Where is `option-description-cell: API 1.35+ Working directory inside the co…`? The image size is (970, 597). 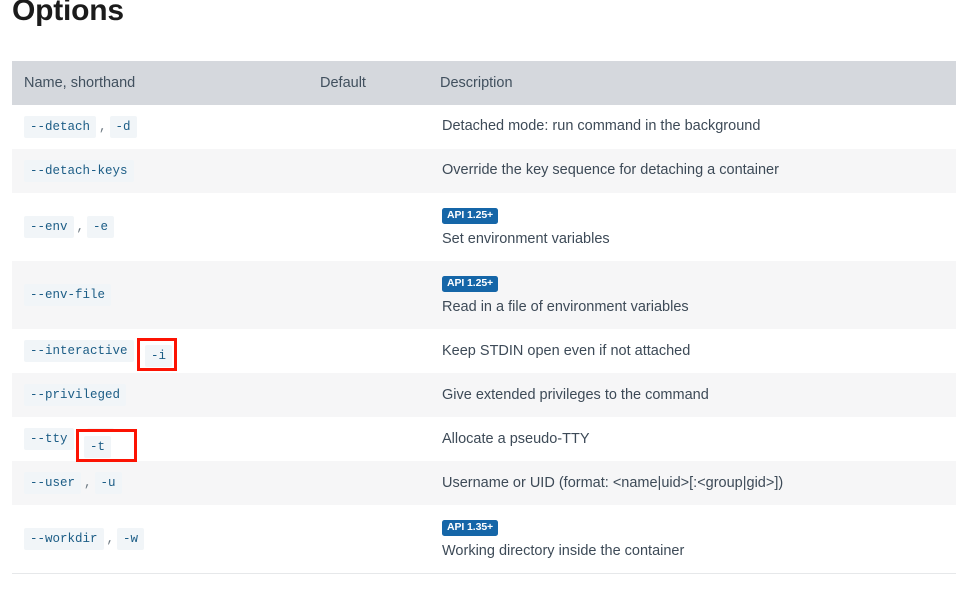
option-description-cell: API 1.35+ Working directory inside the co… is located at coordinates (693, 540).